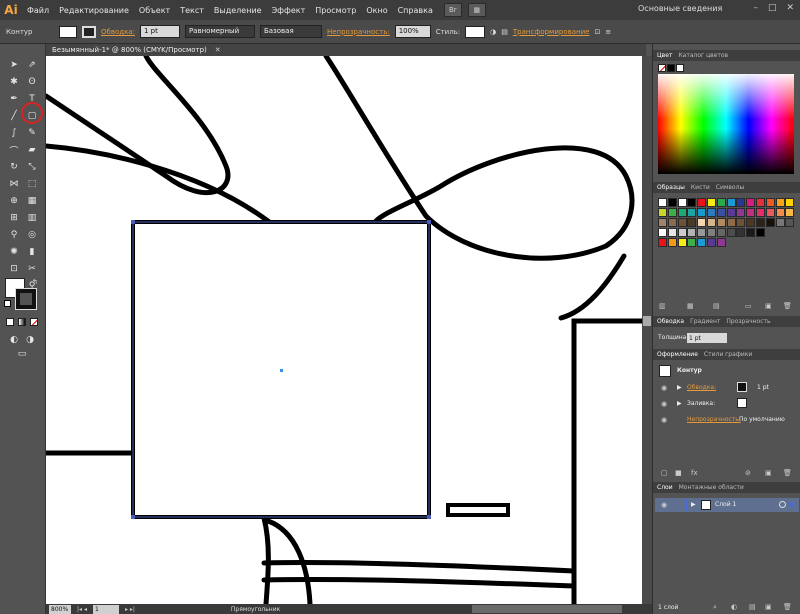  I want to click on shape-builder-tool-icon: ⊕, so click(14, 201).